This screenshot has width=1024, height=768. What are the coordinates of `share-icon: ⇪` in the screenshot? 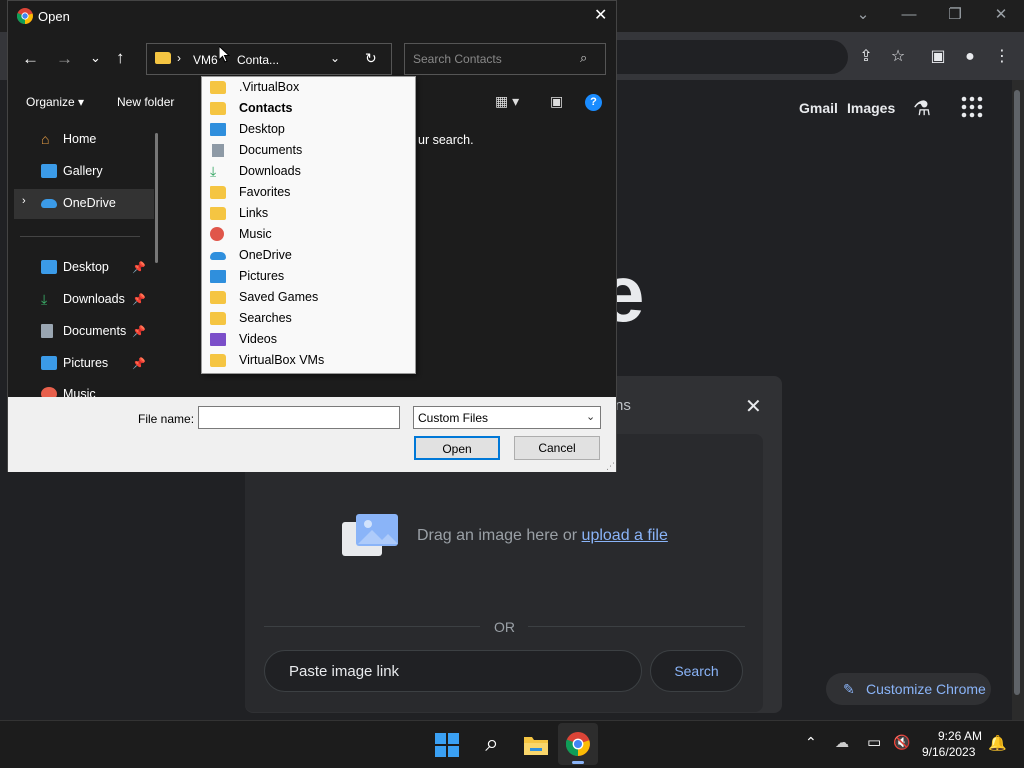 It's located at (866, 57).